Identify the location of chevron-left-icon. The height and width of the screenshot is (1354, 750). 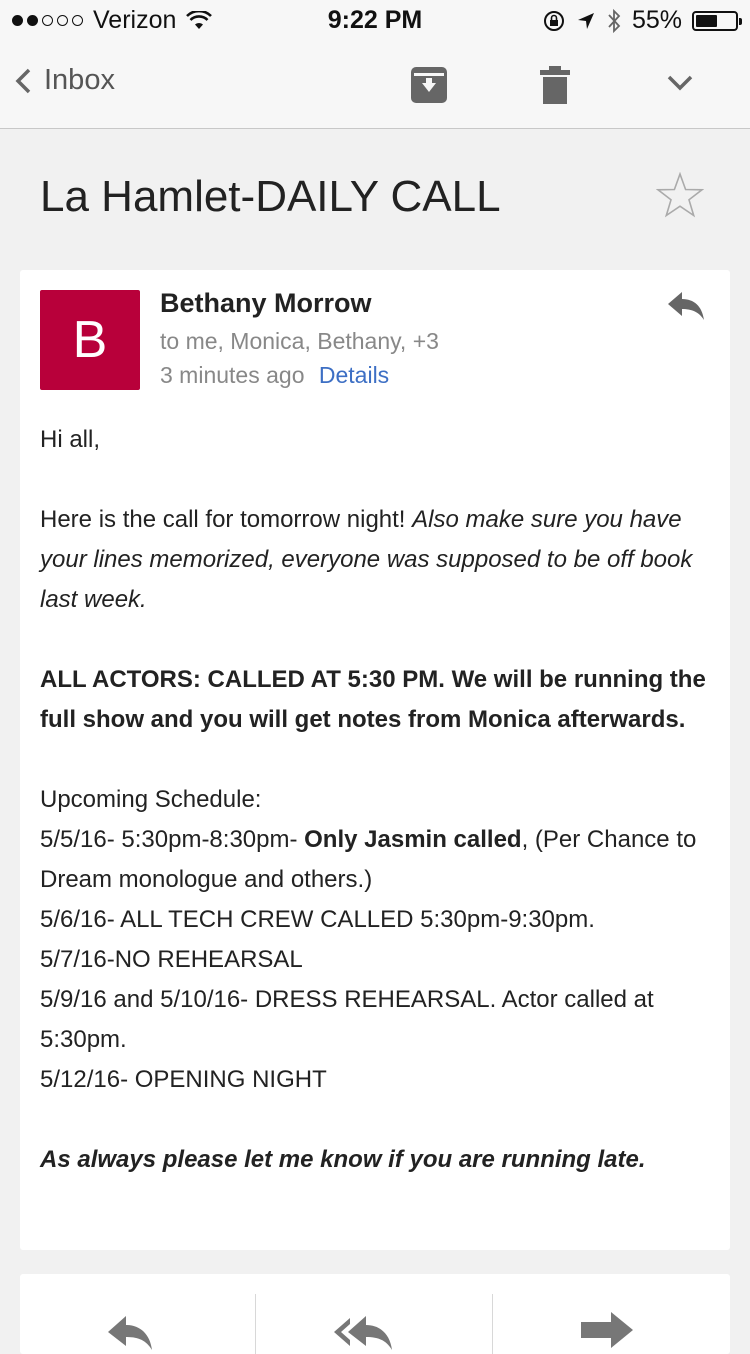
(23, 81).